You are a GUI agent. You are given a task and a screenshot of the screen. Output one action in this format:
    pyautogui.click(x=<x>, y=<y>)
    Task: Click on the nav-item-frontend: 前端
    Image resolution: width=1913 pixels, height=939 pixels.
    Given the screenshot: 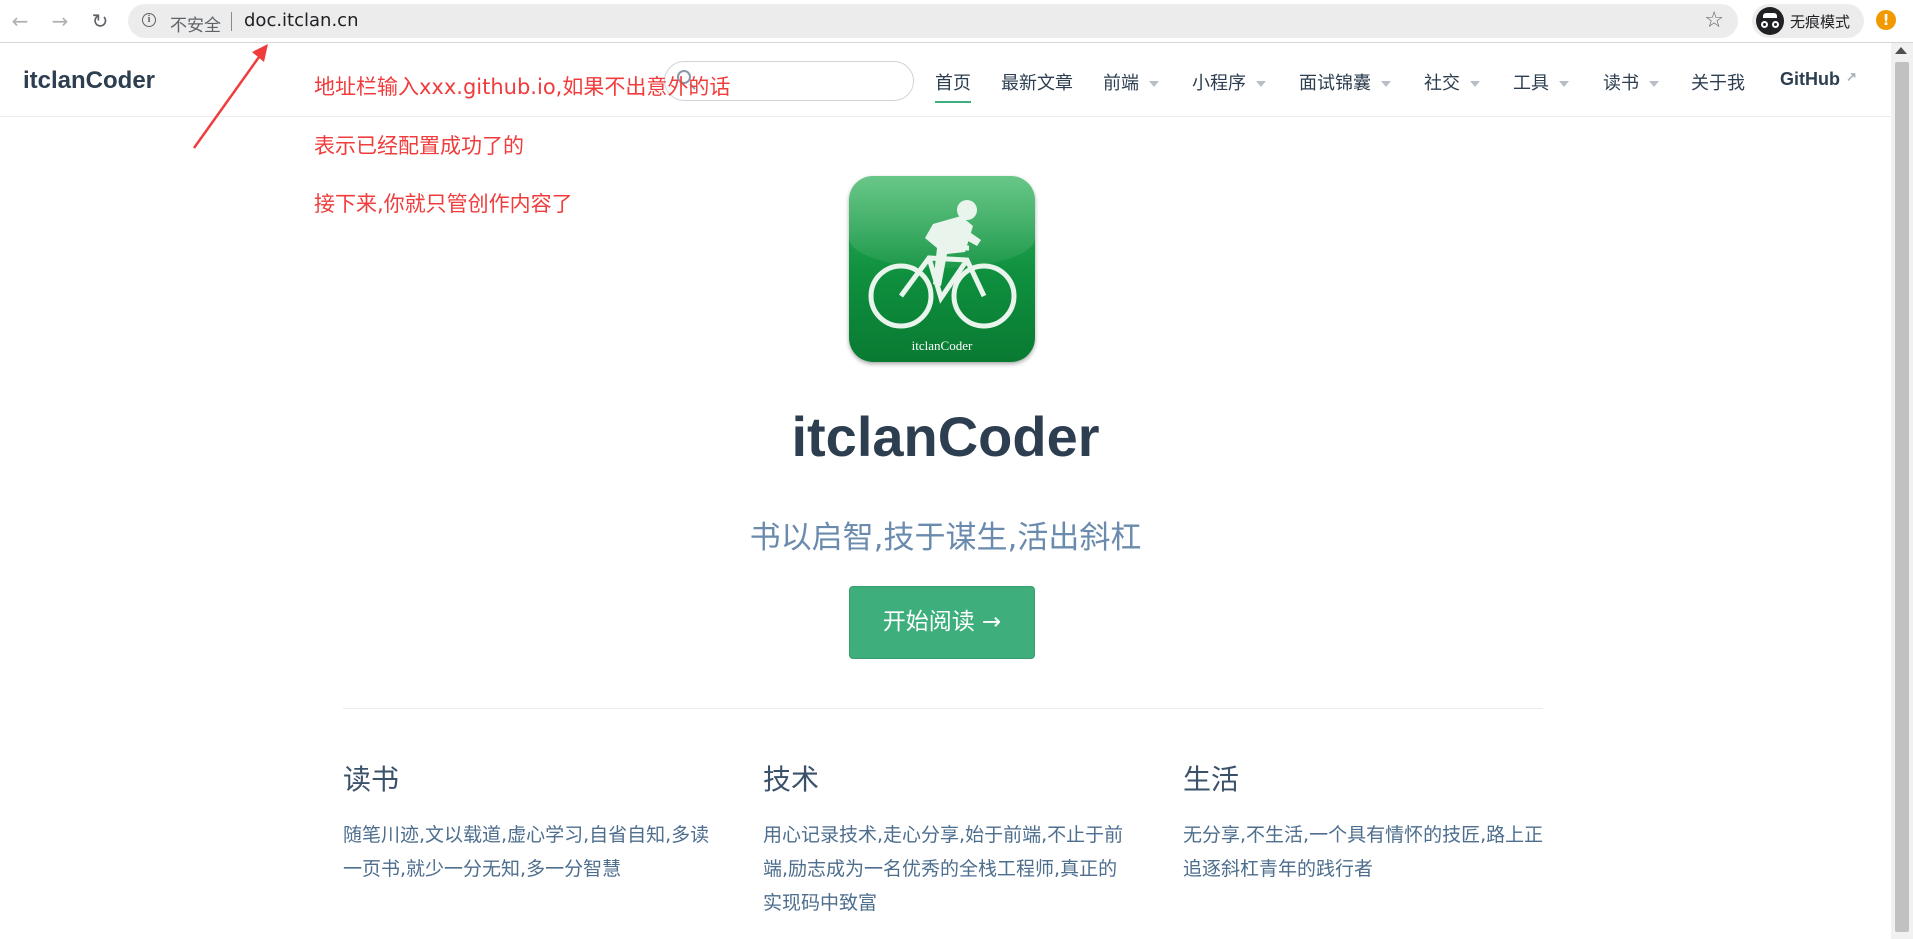 What is the action you would take?
    pyautogui.click(x=1131, y=82)
    